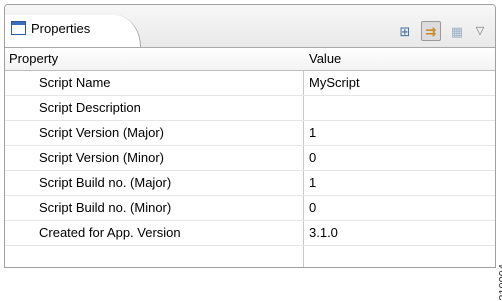 Image resolution: width=502 pixels, height=301 pixels. I want to click on property-name: Script Name, so click(75, 82).